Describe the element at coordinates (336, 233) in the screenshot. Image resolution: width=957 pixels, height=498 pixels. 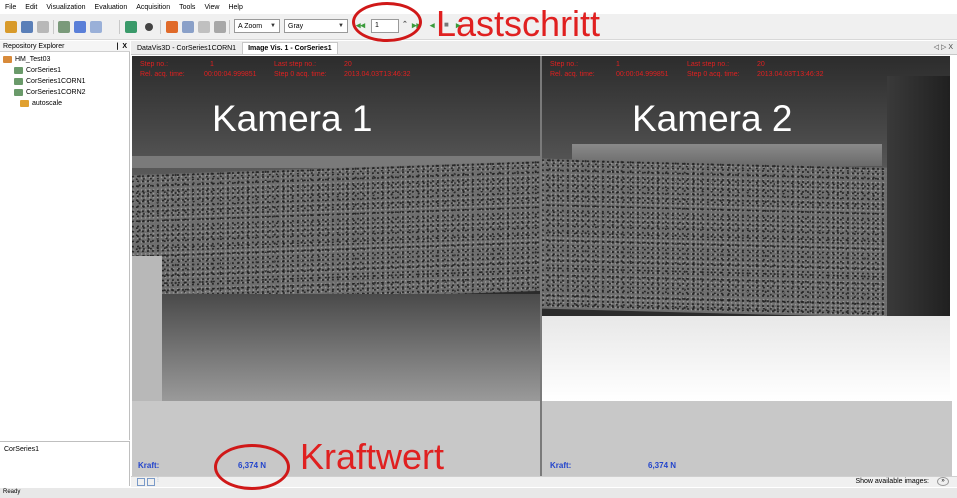
I see `specimen-speckle` at that location.